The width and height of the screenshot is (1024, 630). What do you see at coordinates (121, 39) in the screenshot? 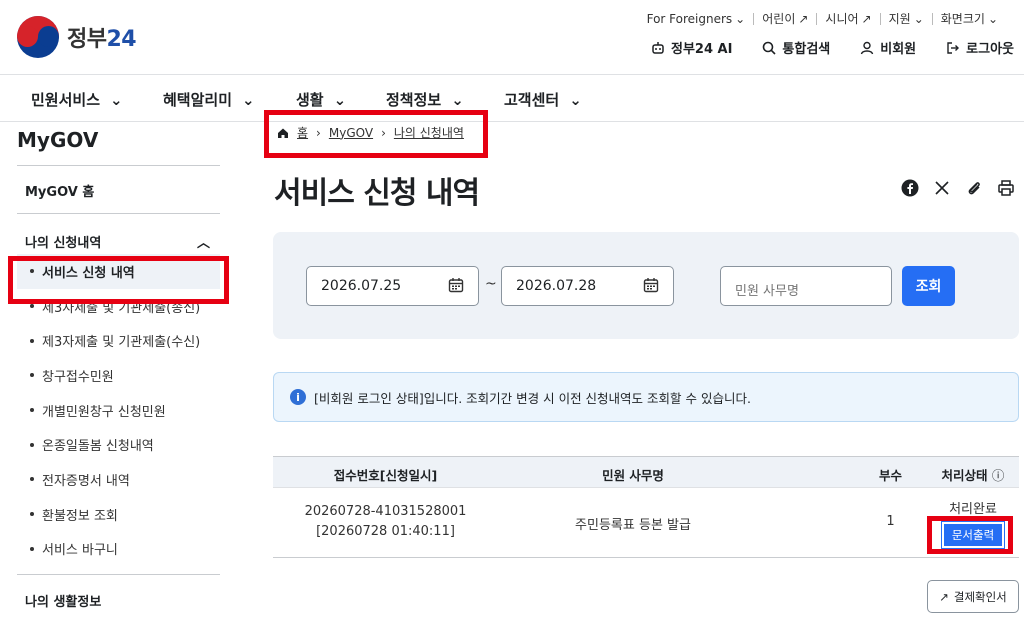
I see `logo-number: 24` at bounding box center [121, 39].